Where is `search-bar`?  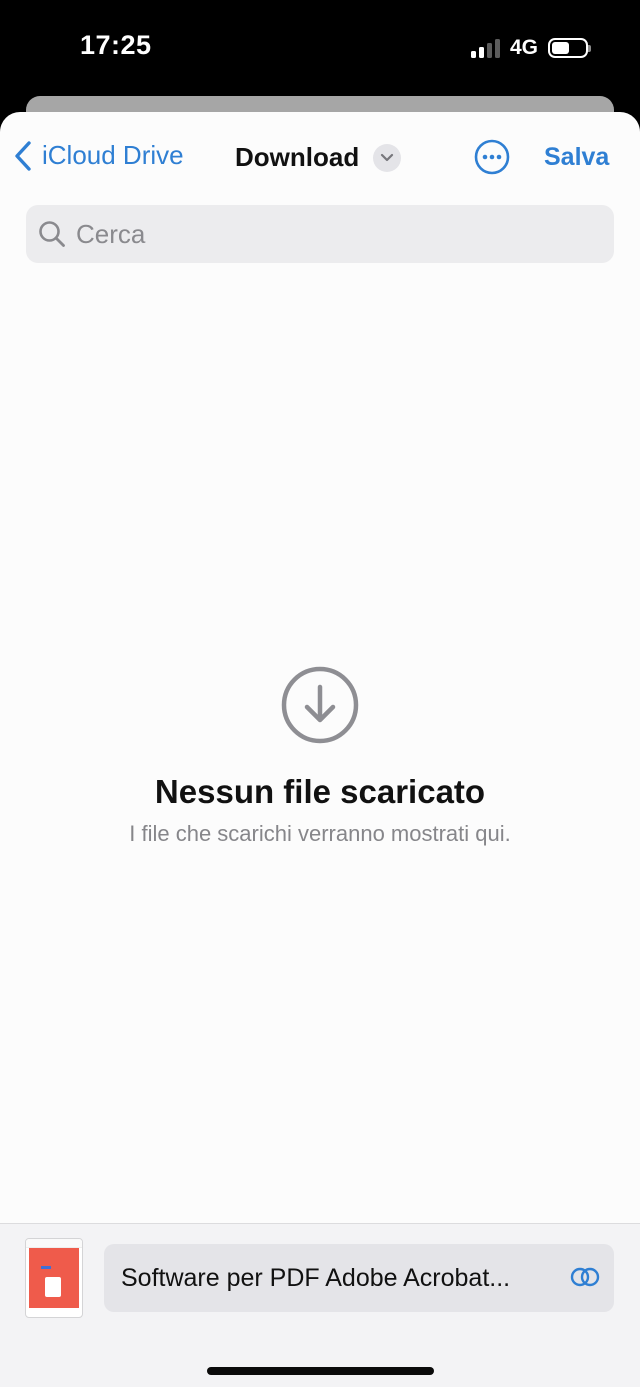
search-bar is located at coordinates (320, 234).